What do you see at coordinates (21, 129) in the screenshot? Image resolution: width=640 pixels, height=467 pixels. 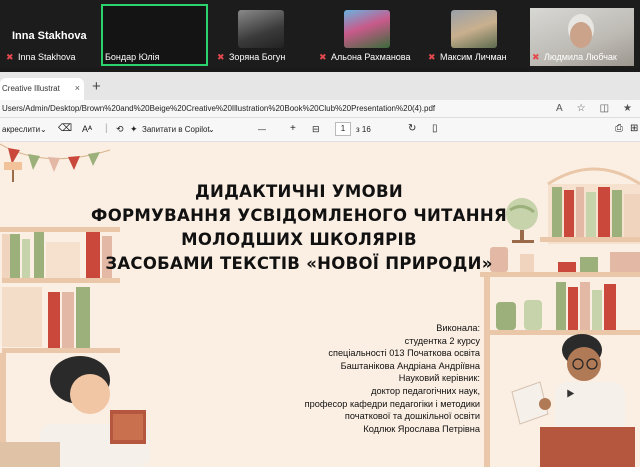 I see `highlight-button: акреслити` at bounding box center [21, 129].